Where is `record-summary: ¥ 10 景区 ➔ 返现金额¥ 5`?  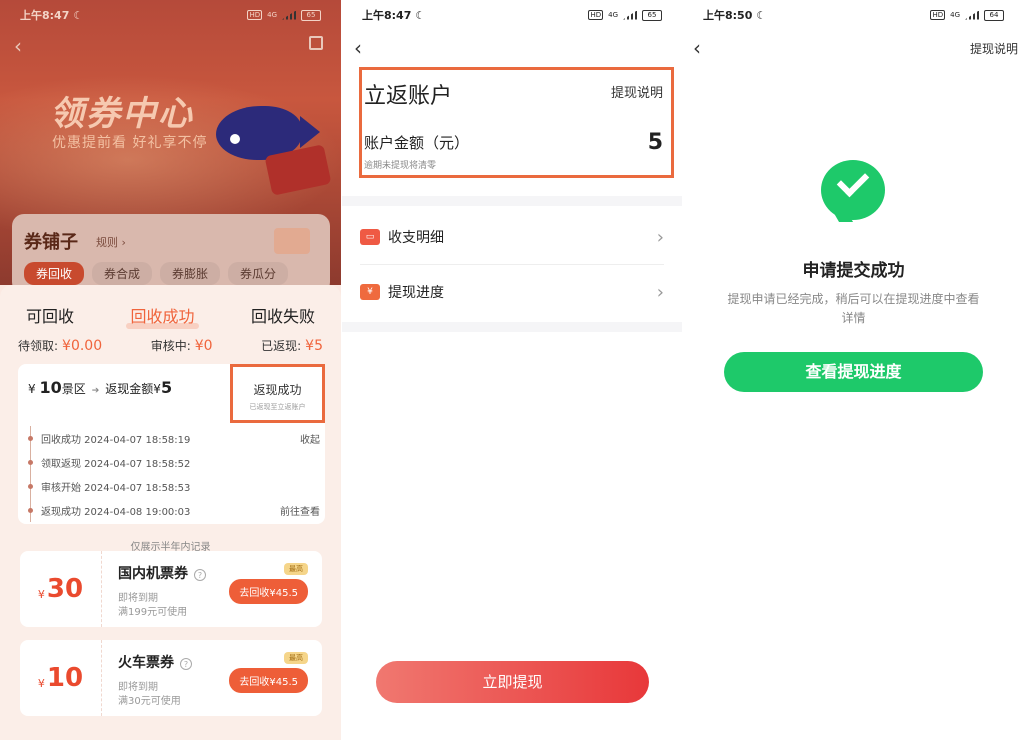
record-summary: ¥ 10 景区 ➔ 返现金额¥ 5 is located at coordinates (100, 387).